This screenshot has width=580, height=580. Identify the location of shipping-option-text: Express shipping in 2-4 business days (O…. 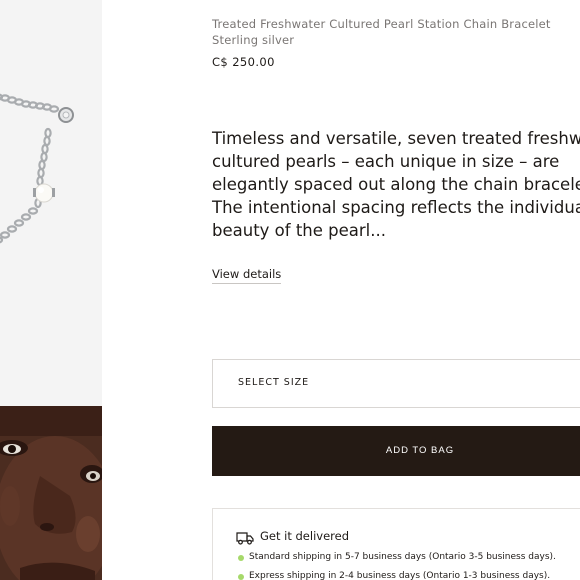
(400, 575).